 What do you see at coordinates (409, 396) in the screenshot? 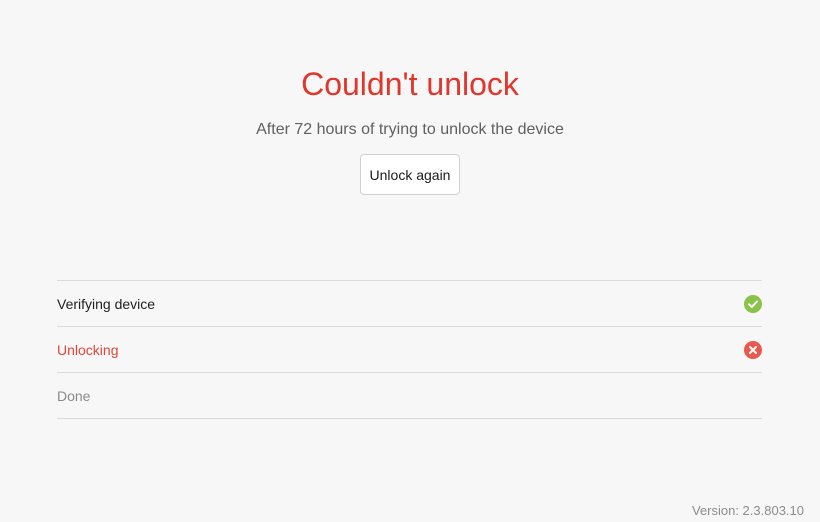
I see `step-done: Done` at bounding box center [409, 396].